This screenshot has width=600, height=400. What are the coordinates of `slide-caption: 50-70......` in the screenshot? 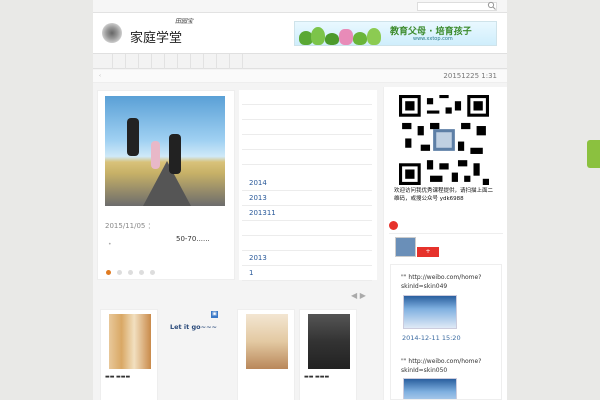 It's located at (193, 239).